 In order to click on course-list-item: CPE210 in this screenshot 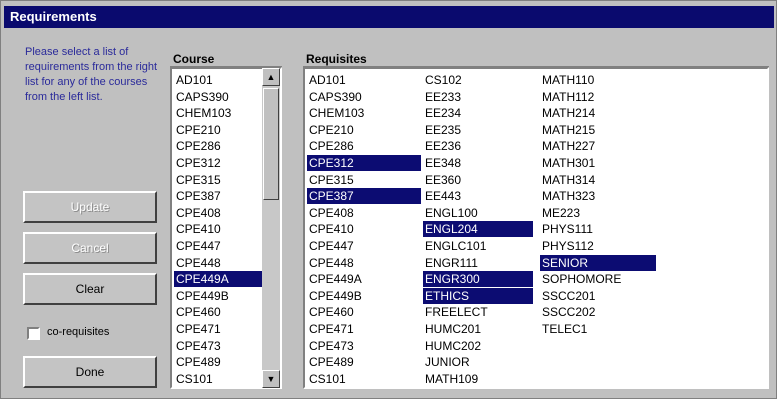, I will do `click(218, 130)`.